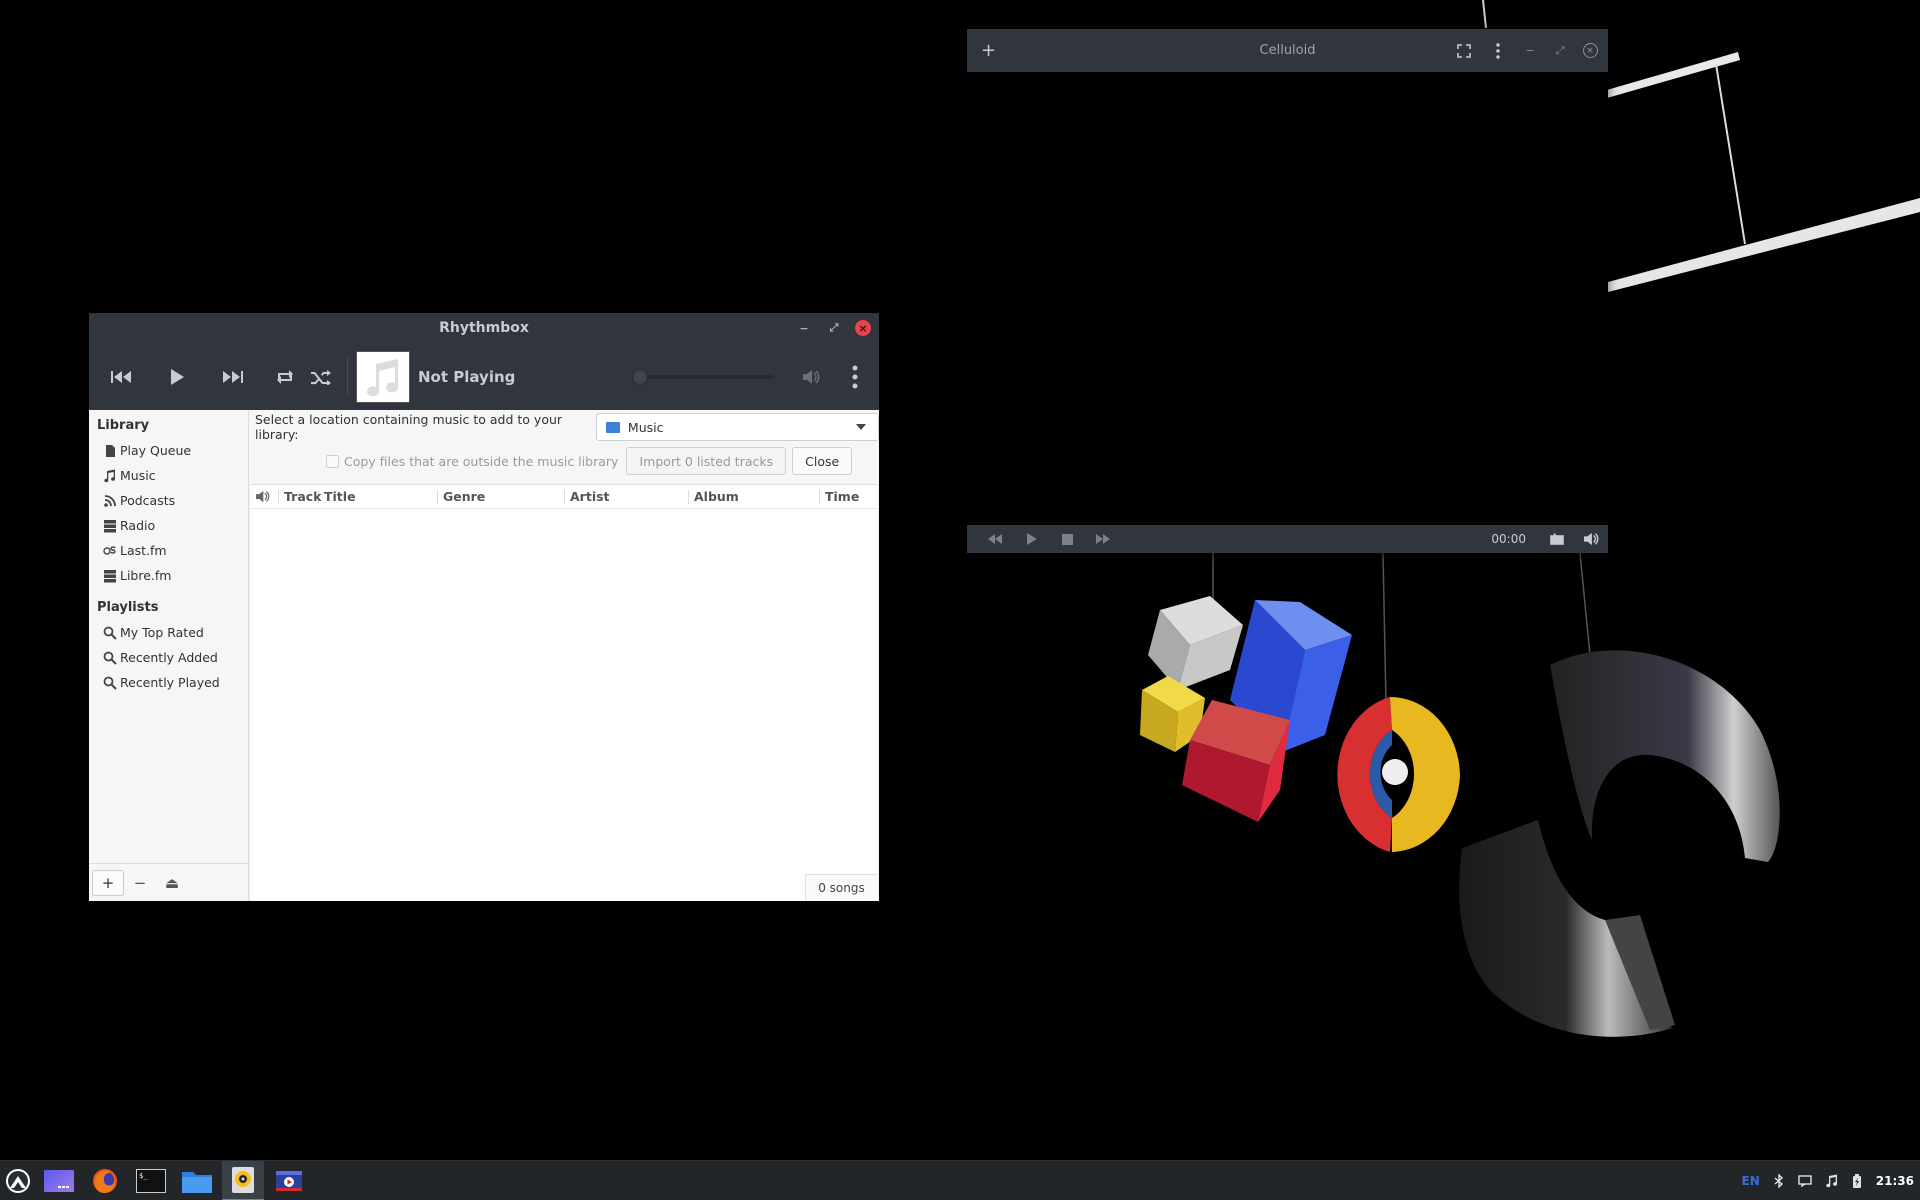 The height and width of the screenshot is (1200, 1920). I want to click on play-icon, so click(1031, 539).